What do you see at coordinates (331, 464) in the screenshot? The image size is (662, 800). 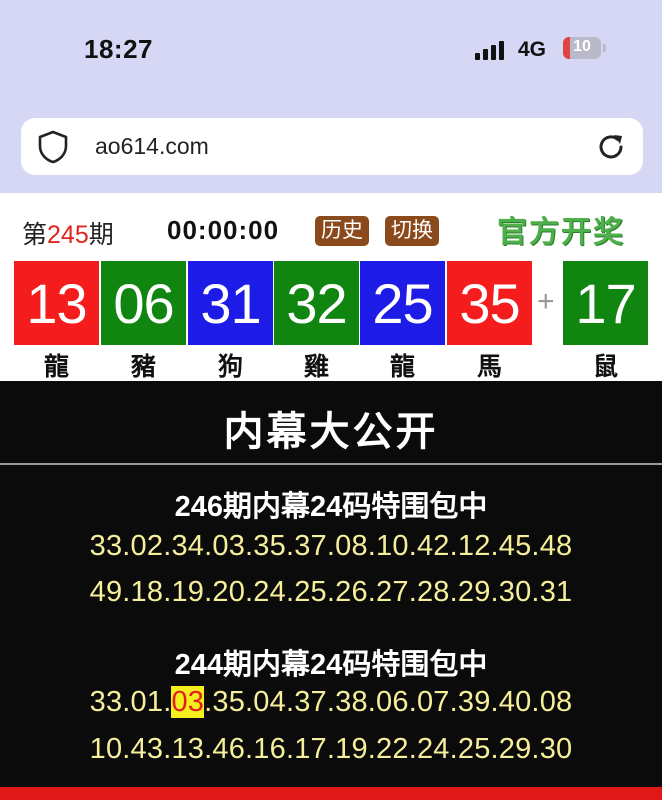 I see `divider` at bounding box center [331, 464].